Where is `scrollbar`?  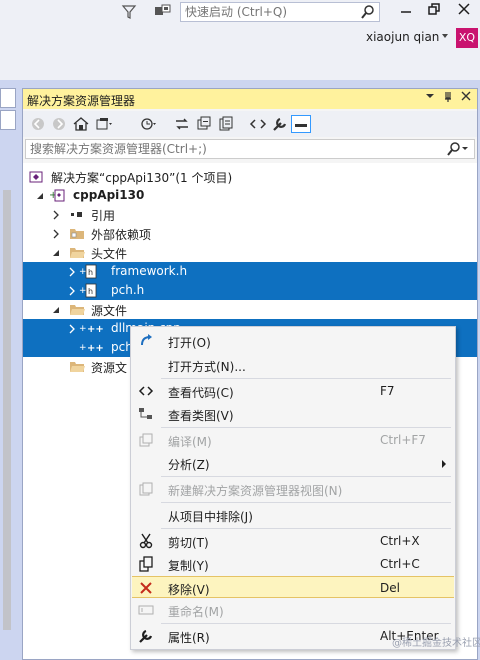 scrollbar is located at coordinates (7, 410).